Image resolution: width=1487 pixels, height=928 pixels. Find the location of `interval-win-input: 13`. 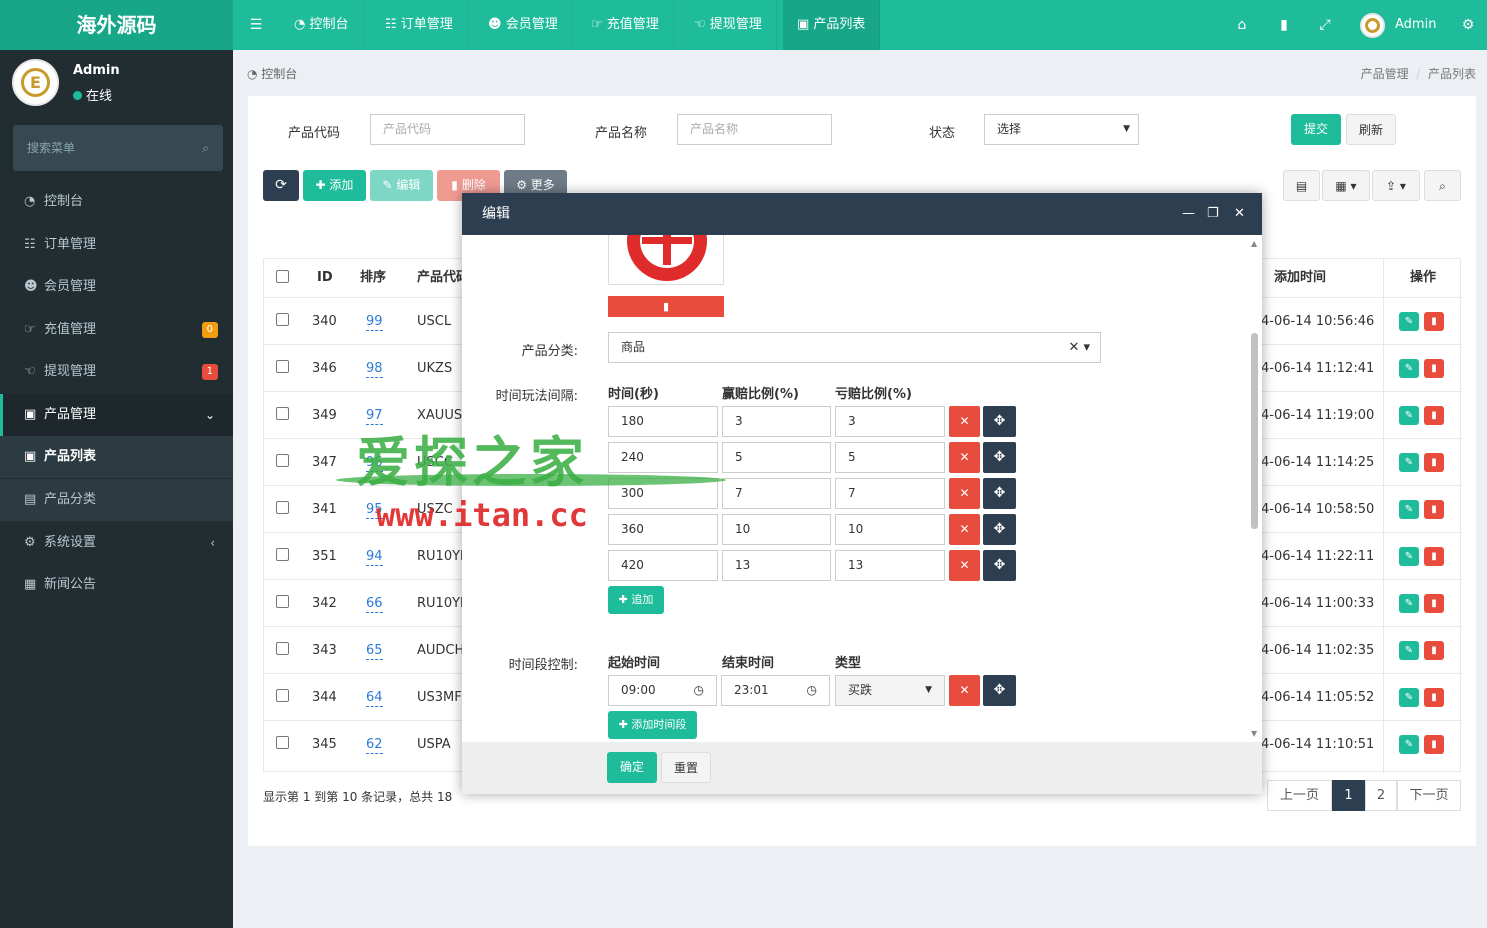

interval-win-input: 13 is located at coordinates (776, 565).